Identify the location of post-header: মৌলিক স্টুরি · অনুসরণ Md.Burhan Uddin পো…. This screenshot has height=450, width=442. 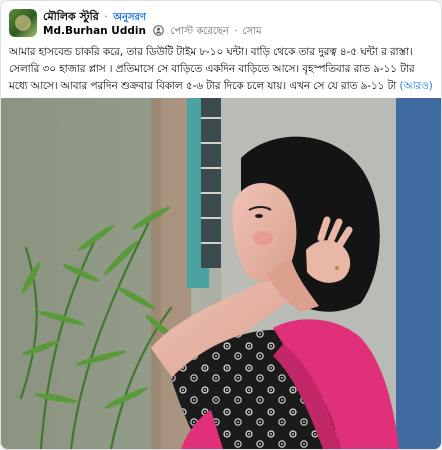
(221, 26).